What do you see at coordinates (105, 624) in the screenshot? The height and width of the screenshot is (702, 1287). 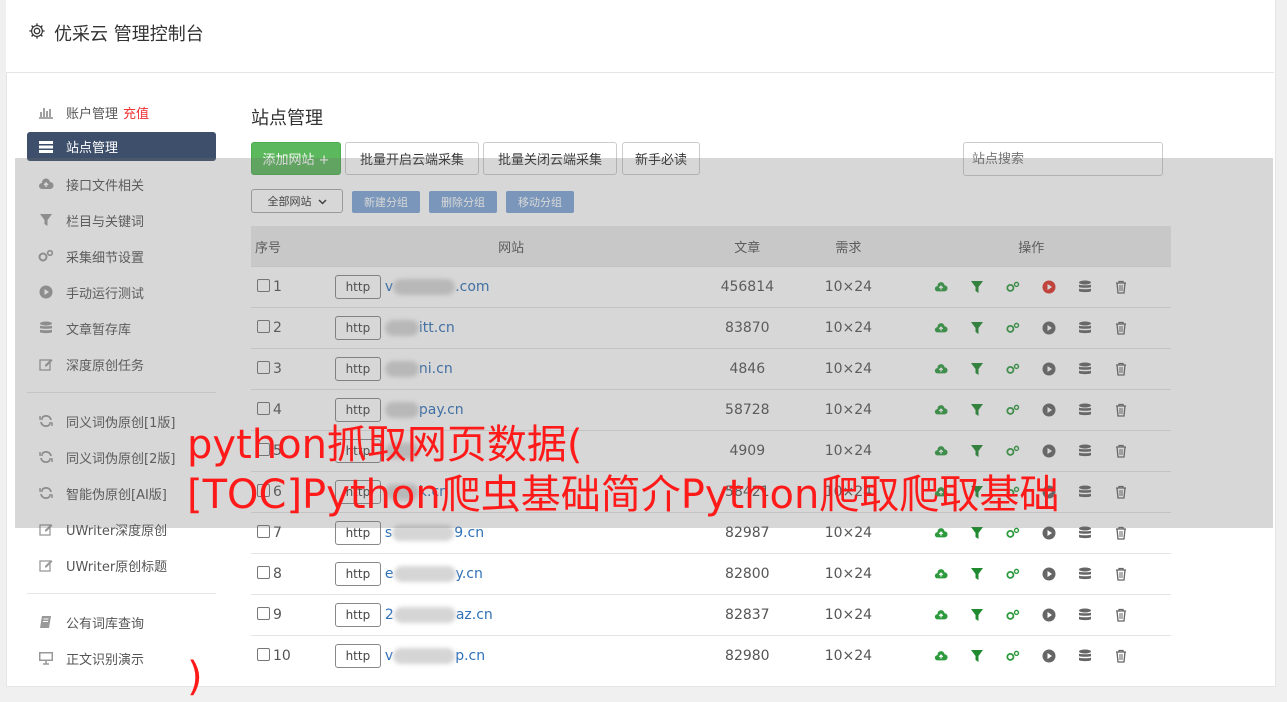 I see `sidebar-item-label: 公有词库查询` at bounding box center [105, 624].